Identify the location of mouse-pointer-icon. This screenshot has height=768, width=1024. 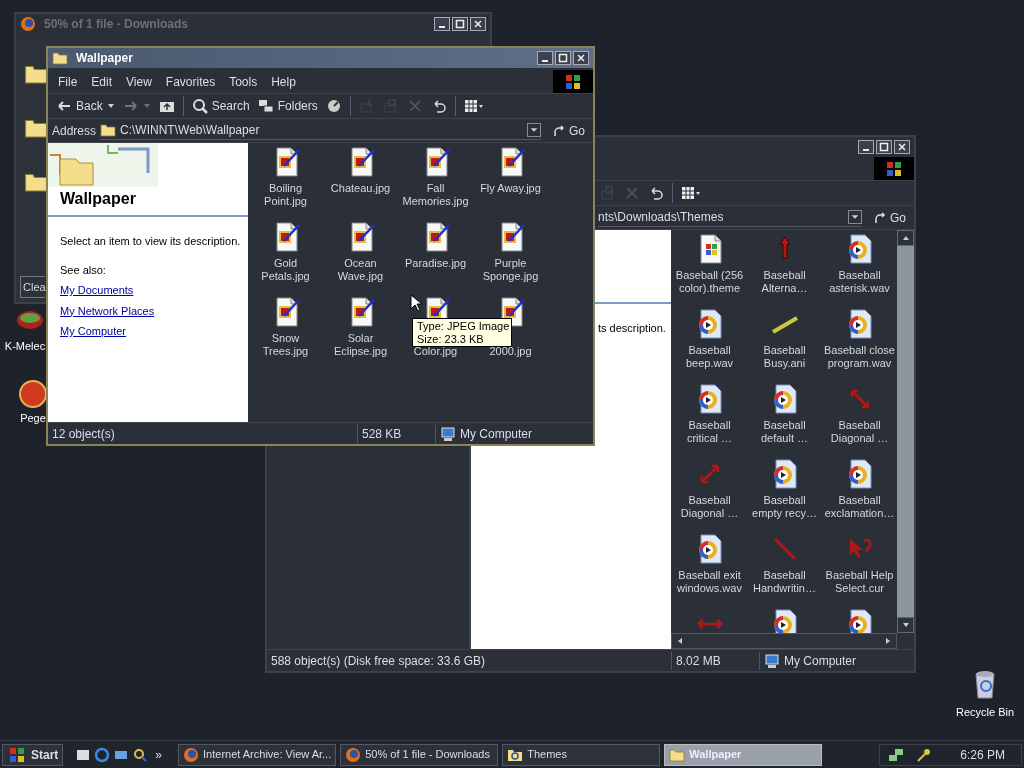
(416, 303).